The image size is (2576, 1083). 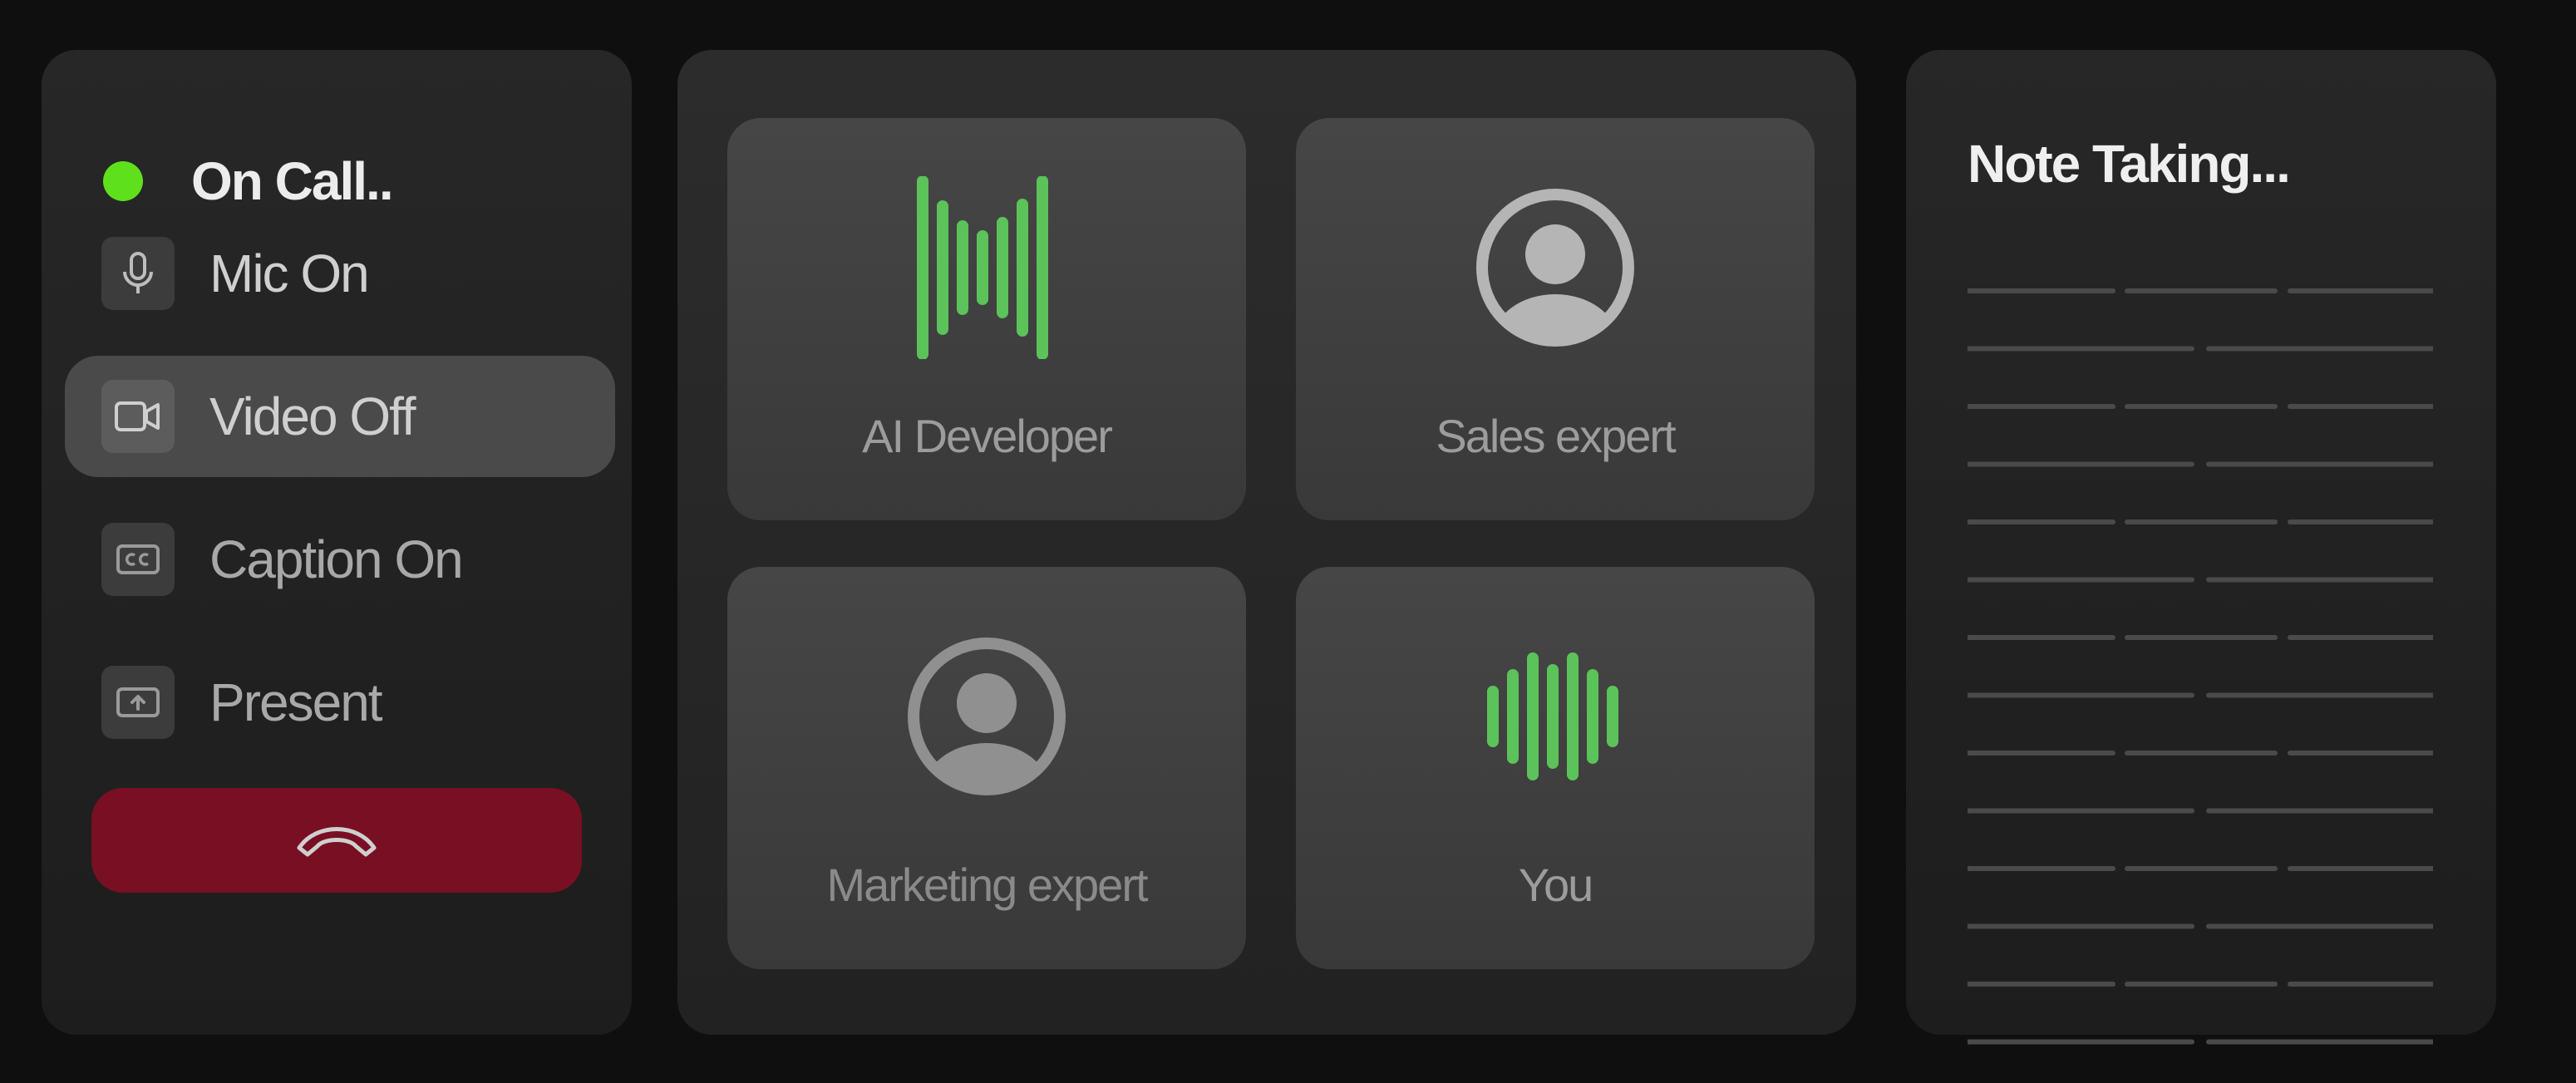 I want to click on caption-toggle-label: Caption On, so click(x=336, y=559).